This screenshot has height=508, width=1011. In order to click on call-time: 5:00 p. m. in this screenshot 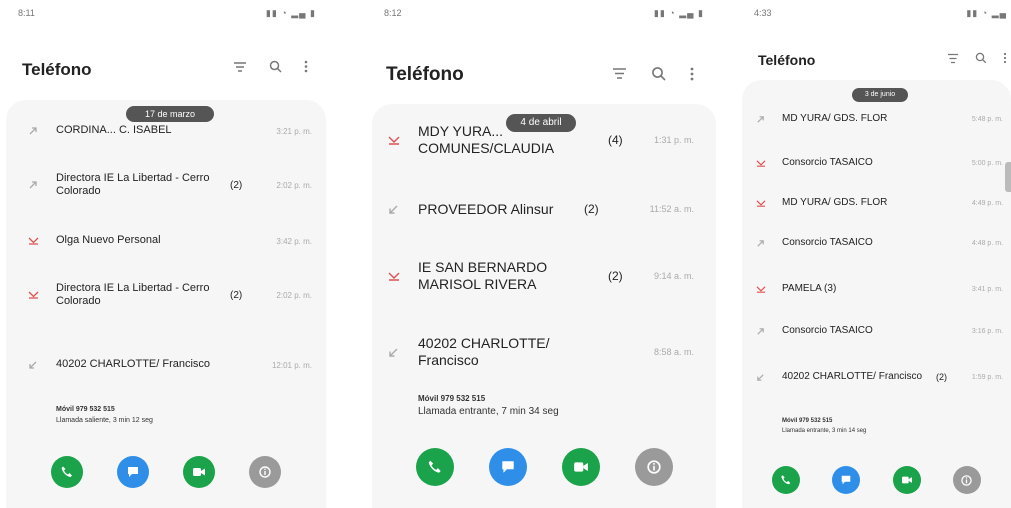, I will do `click(987, 163)`.